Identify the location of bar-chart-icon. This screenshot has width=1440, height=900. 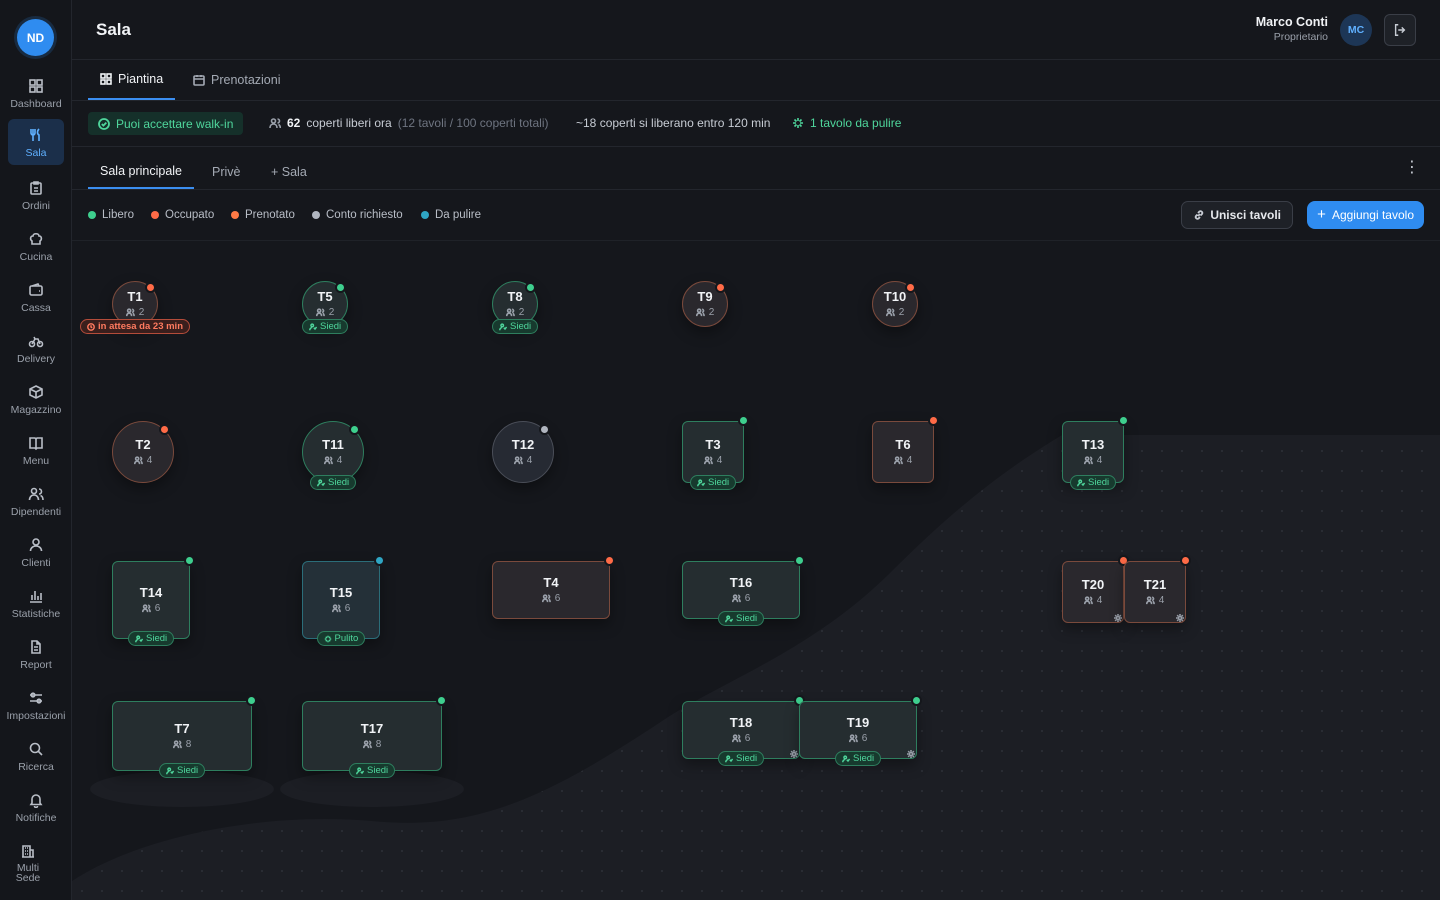
(36, 597).